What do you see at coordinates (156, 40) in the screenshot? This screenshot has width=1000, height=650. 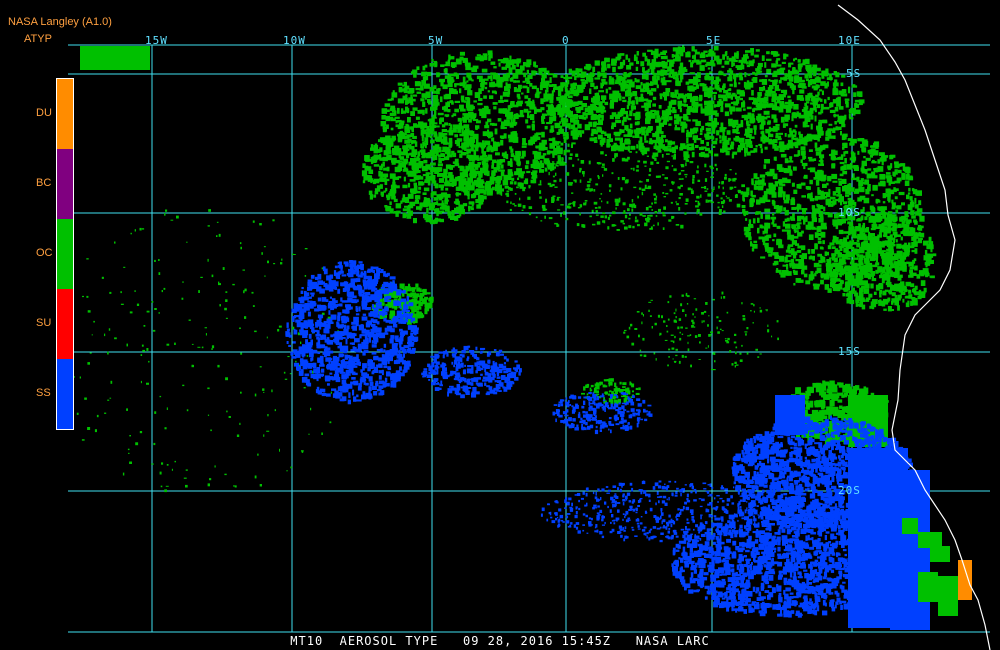 I see `lon-label: 15W` at bounding box center [156, 40].